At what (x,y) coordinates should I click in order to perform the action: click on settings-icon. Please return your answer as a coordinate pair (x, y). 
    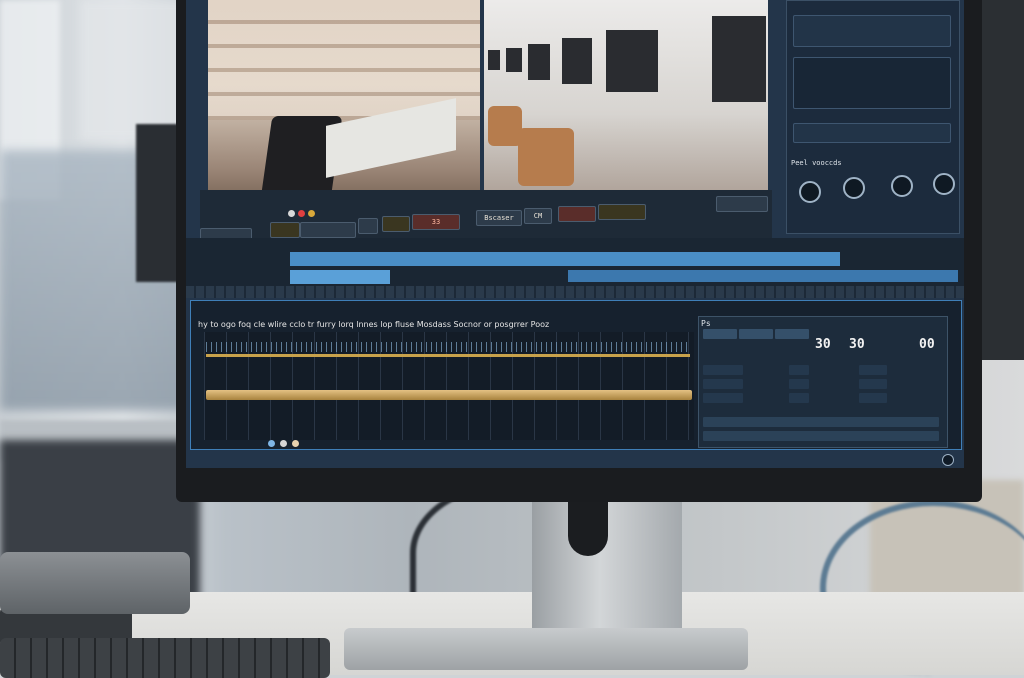
    Looking at the image, I should click on (948, 460).